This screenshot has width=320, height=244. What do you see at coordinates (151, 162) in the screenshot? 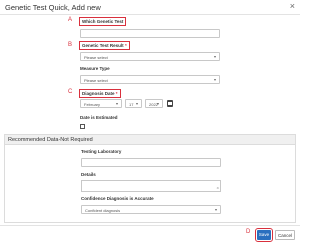
I see `testing-laboratory-input` at bounding box center [151, 162].